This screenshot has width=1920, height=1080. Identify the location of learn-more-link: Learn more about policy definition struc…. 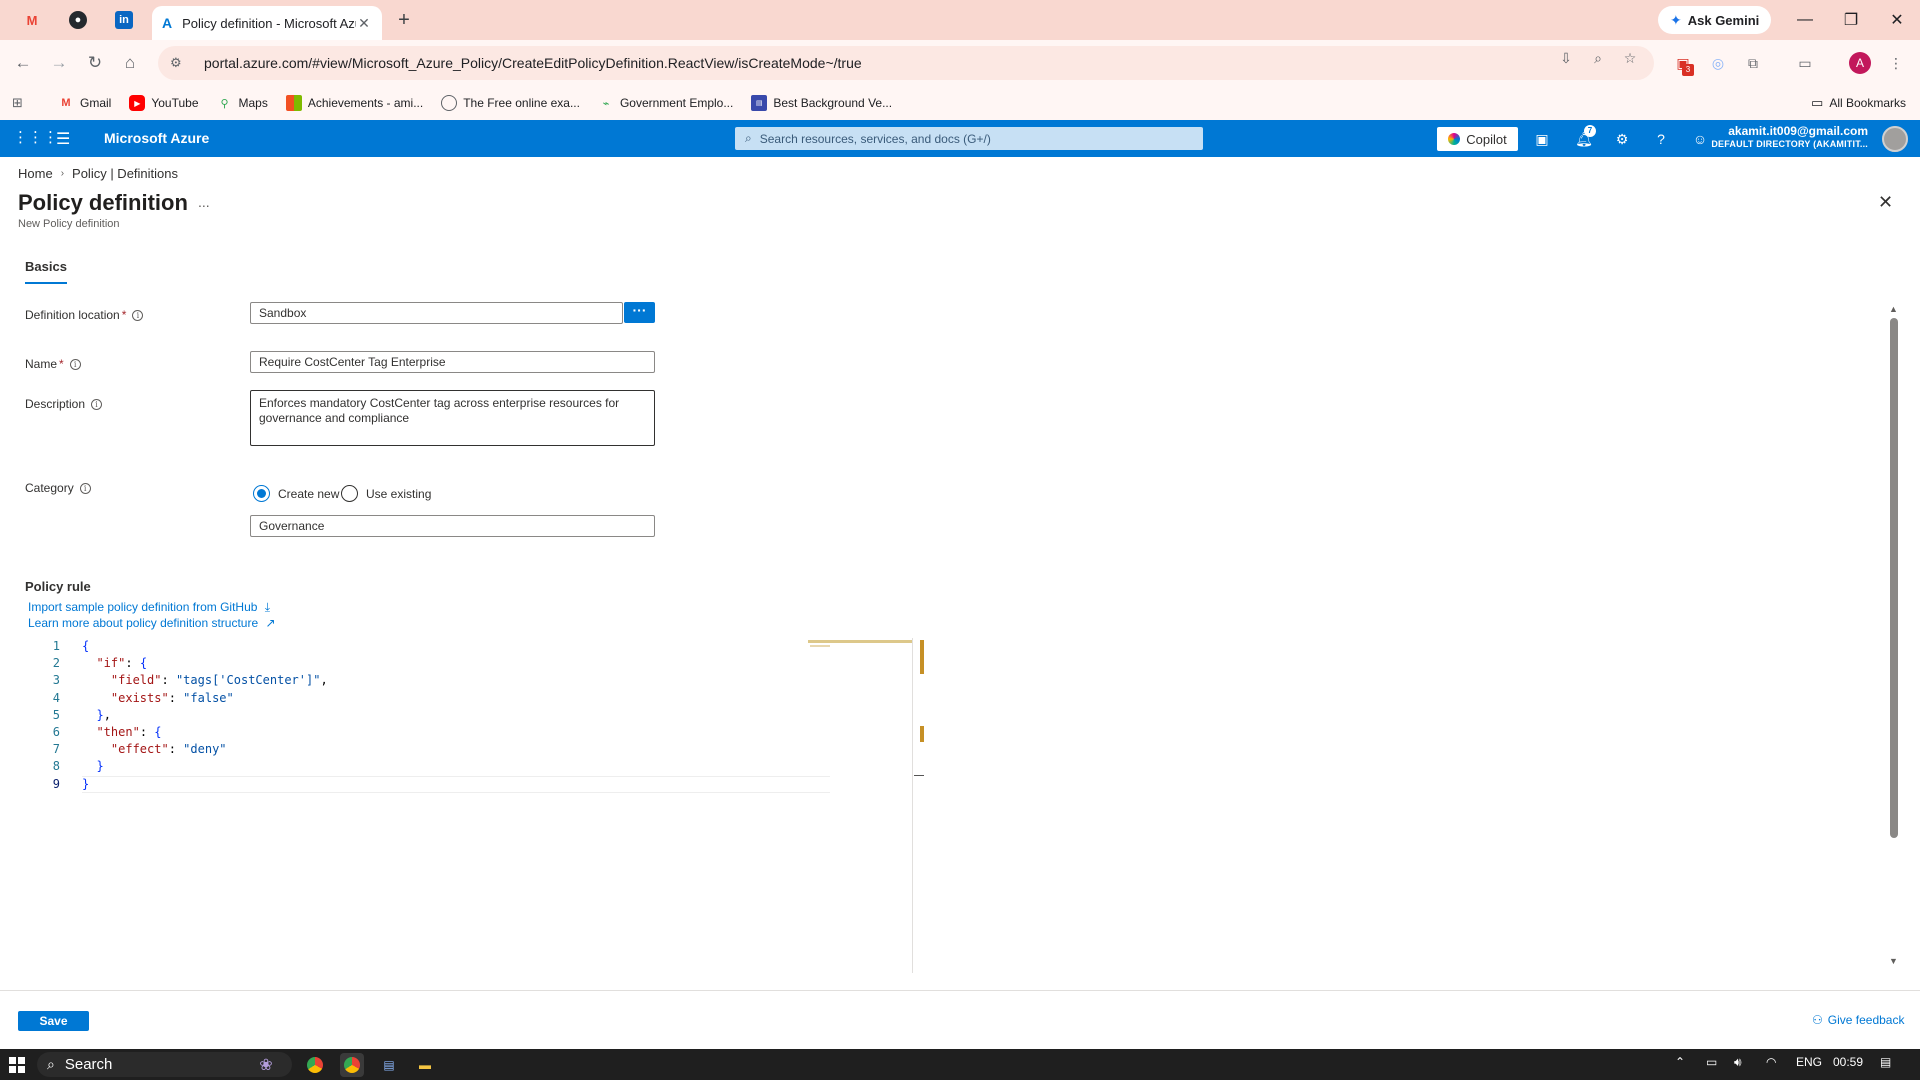
(152, 623).